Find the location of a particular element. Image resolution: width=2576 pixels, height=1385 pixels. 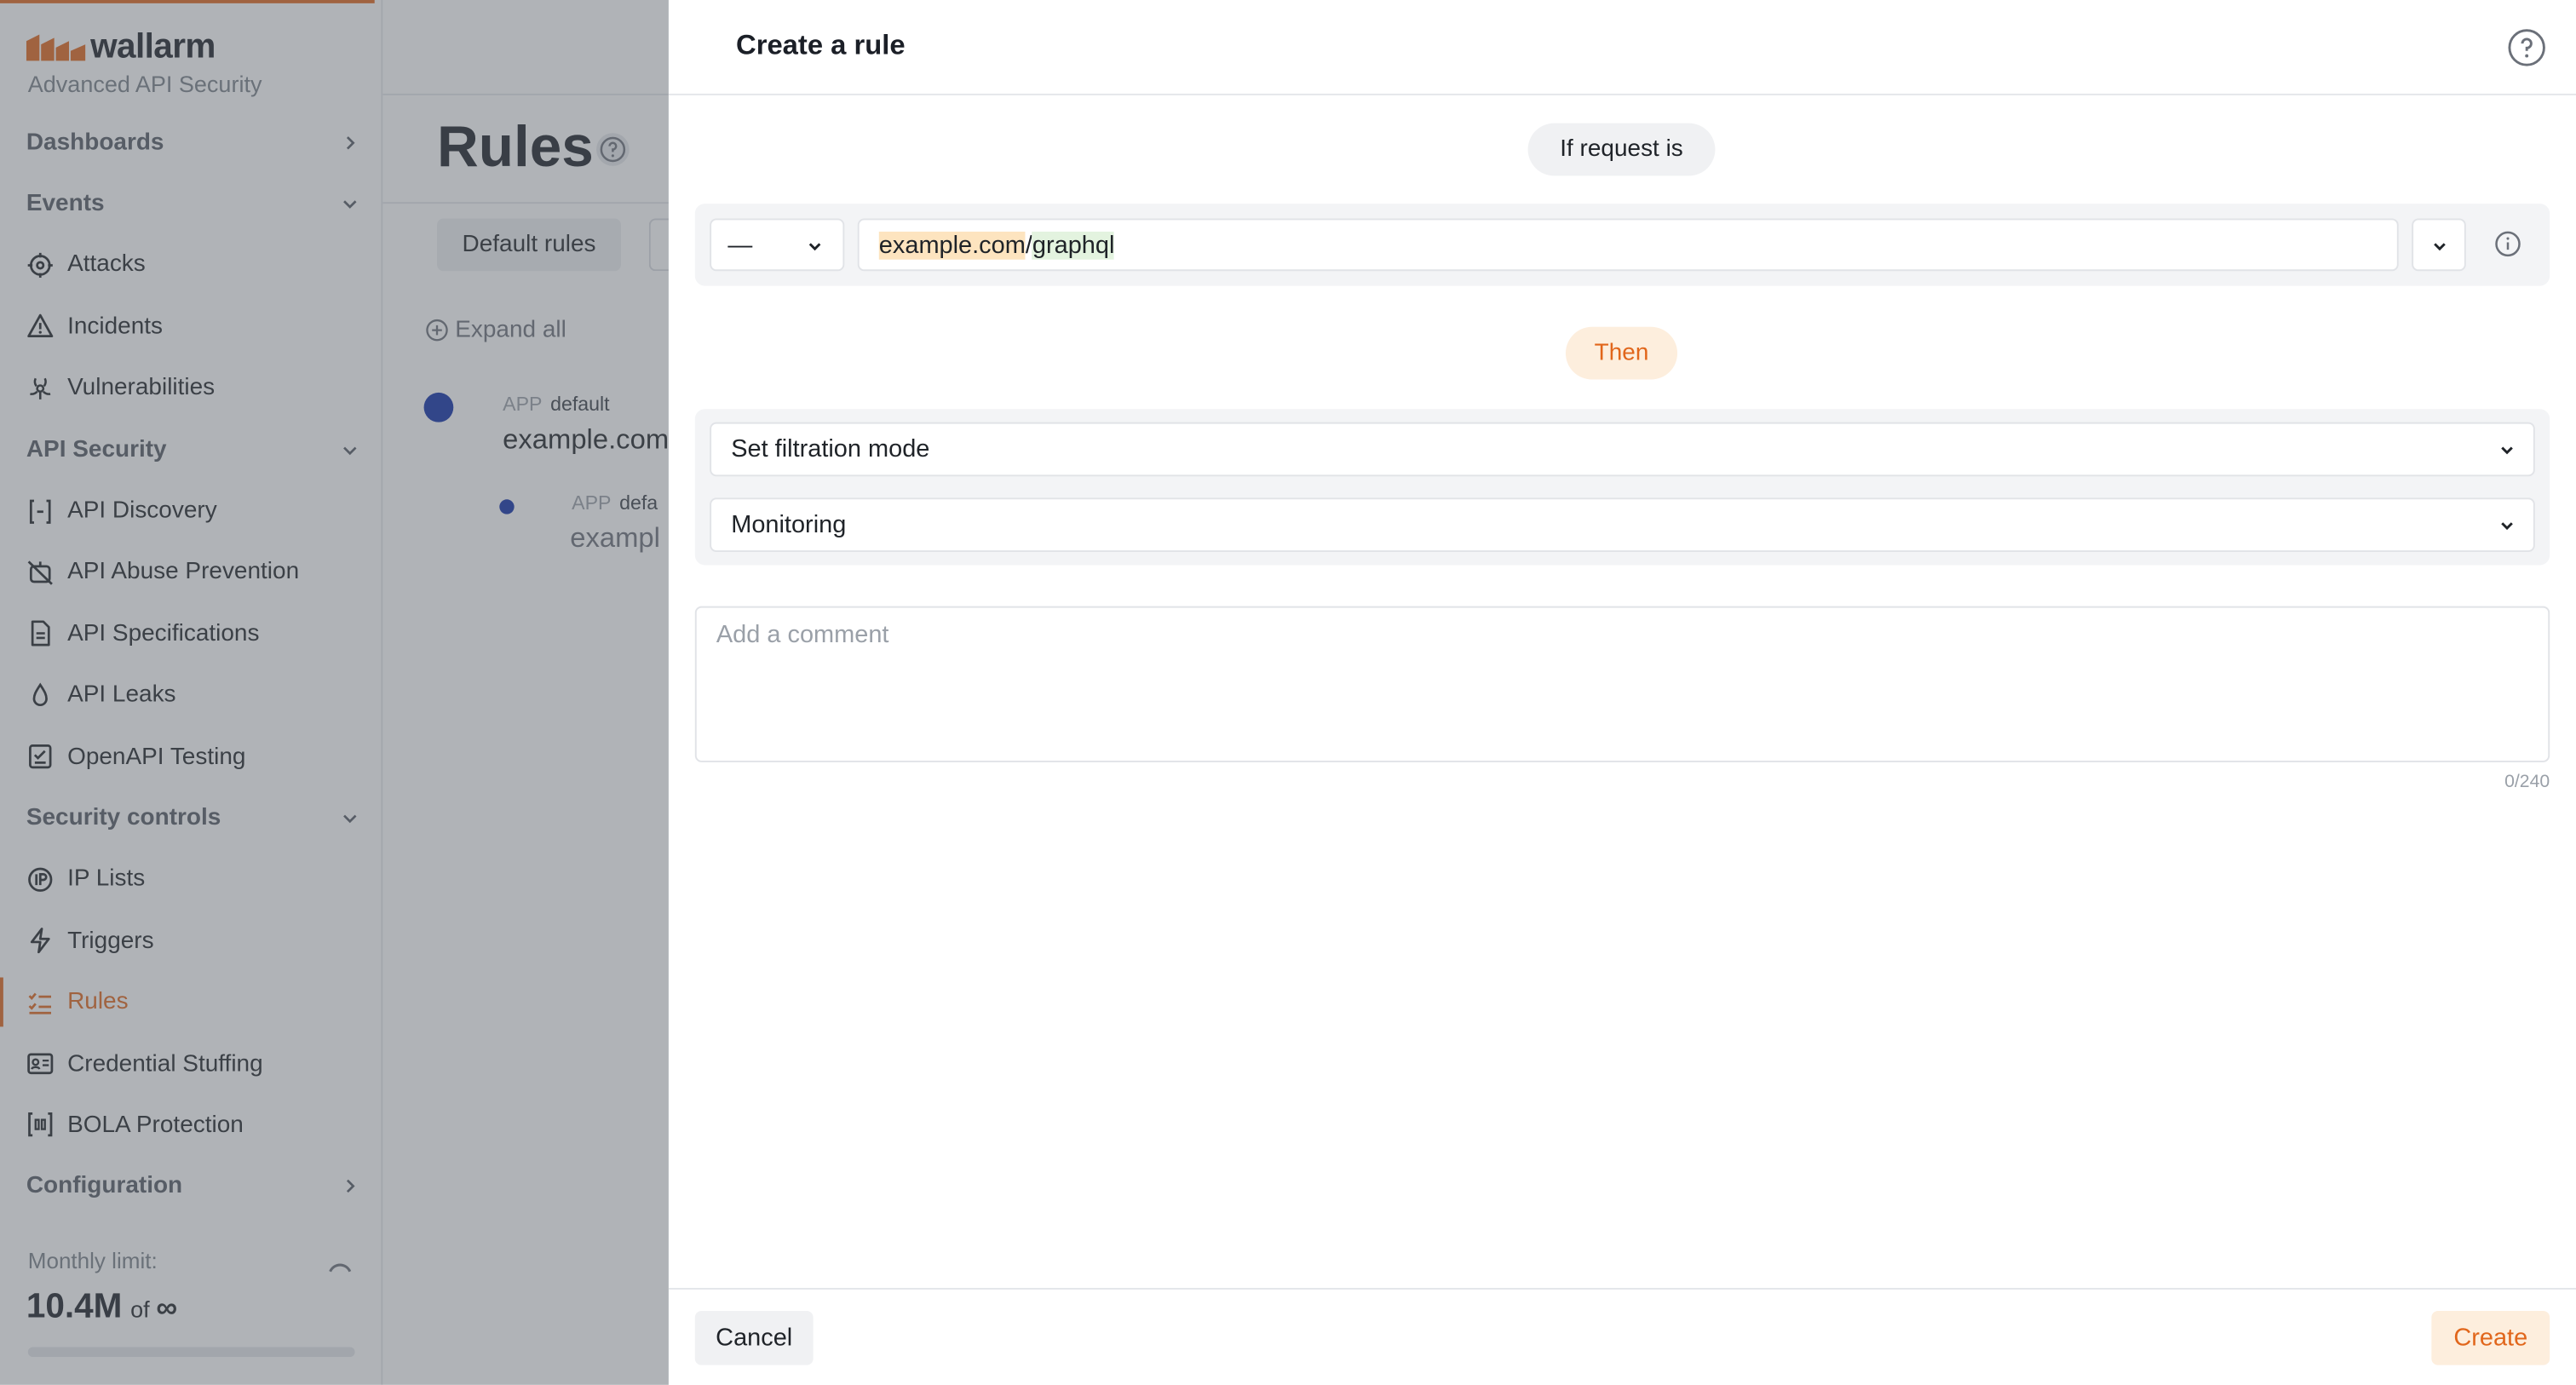

info-icon is located at coordinates (2508, 244).